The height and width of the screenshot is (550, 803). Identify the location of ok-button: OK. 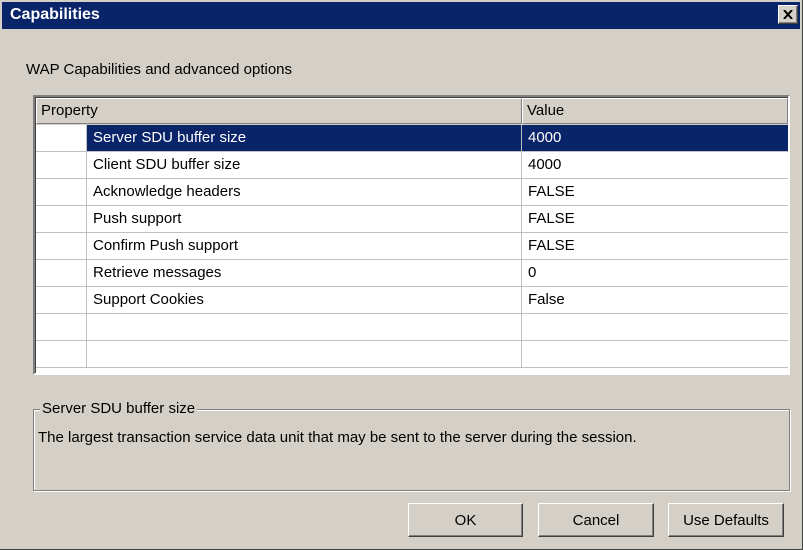
(465, 520).